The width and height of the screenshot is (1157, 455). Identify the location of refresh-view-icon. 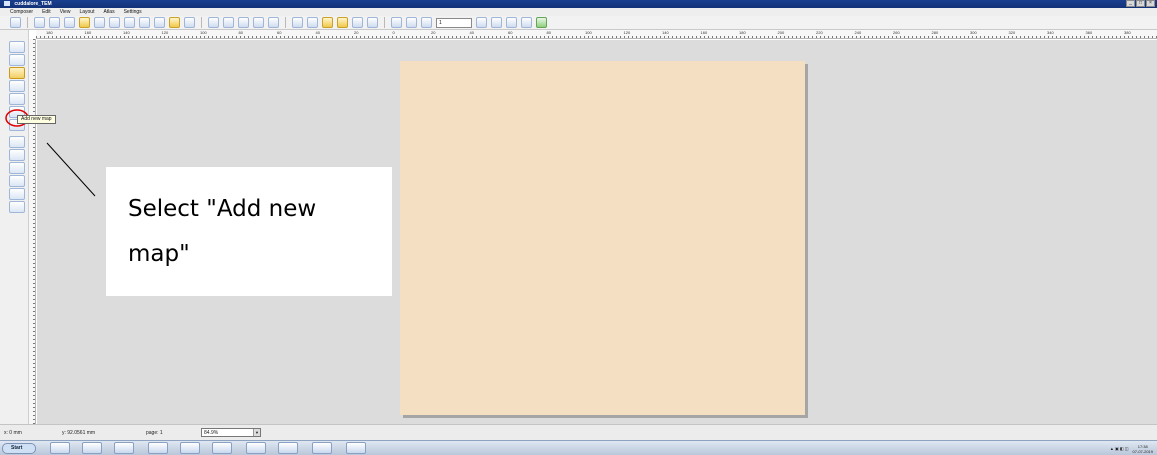
(273, 22).